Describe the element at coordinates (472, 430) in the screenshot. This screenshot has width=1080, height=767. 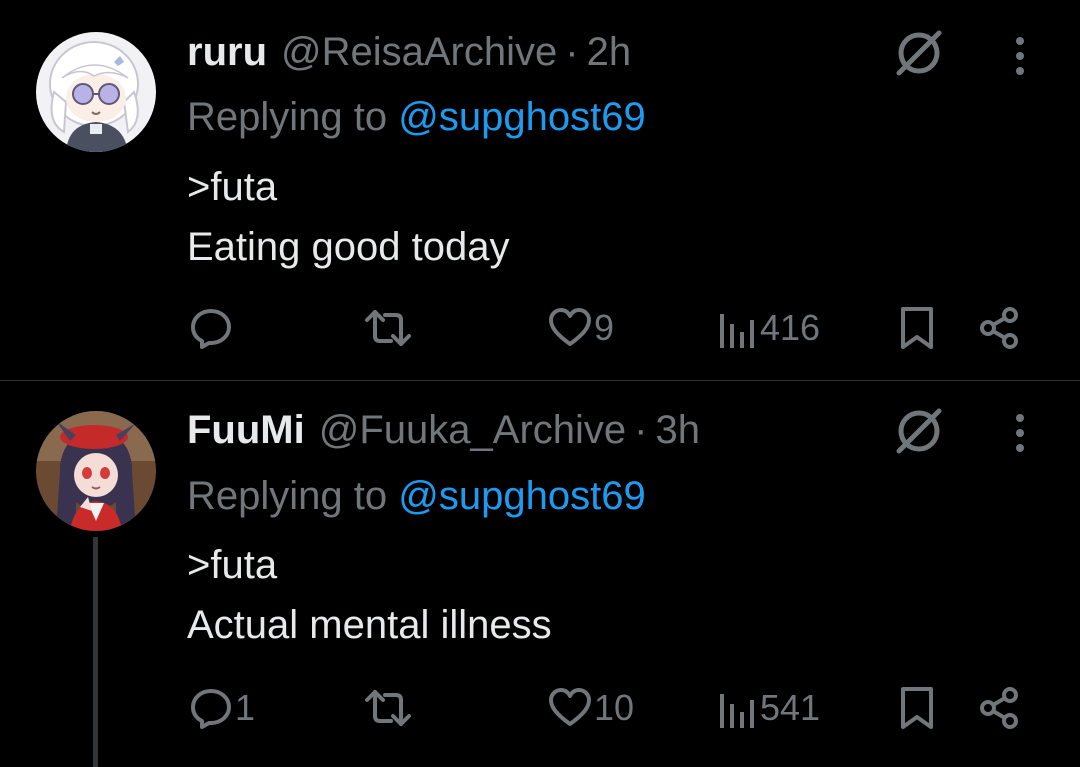
I see `user-handle: @Fuuka_Archive` at that location.